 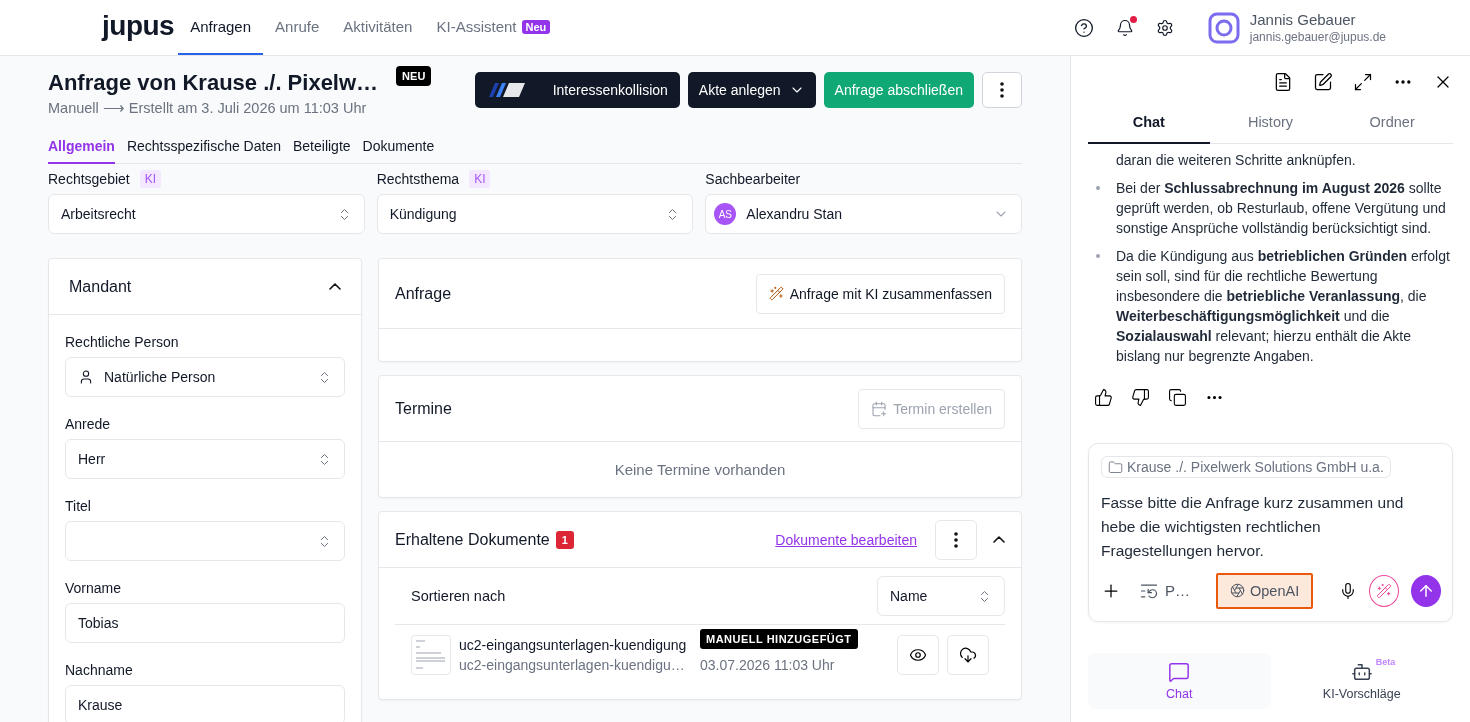 I want to click on input-field: Krause, so click(x=205, y=703).